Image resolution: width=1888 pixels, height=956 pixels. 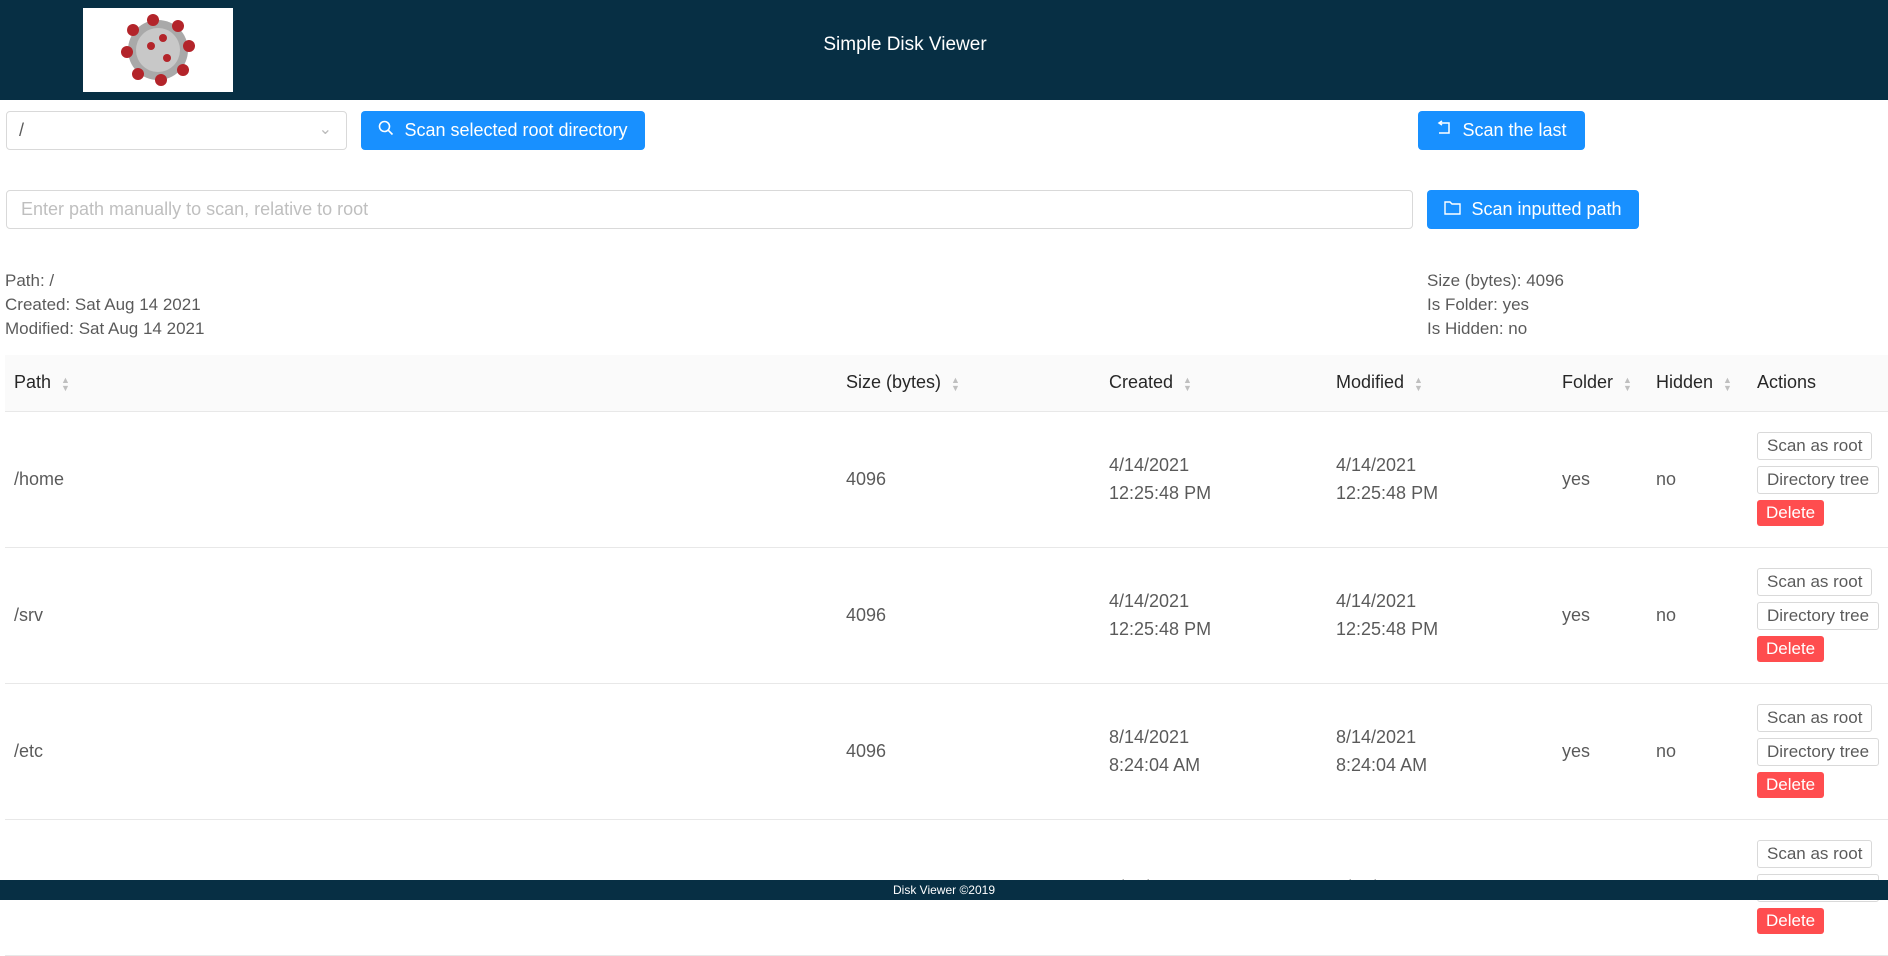 I want to click on column-folder: Folder ▲ ▼, so click(x=1600, y=383).